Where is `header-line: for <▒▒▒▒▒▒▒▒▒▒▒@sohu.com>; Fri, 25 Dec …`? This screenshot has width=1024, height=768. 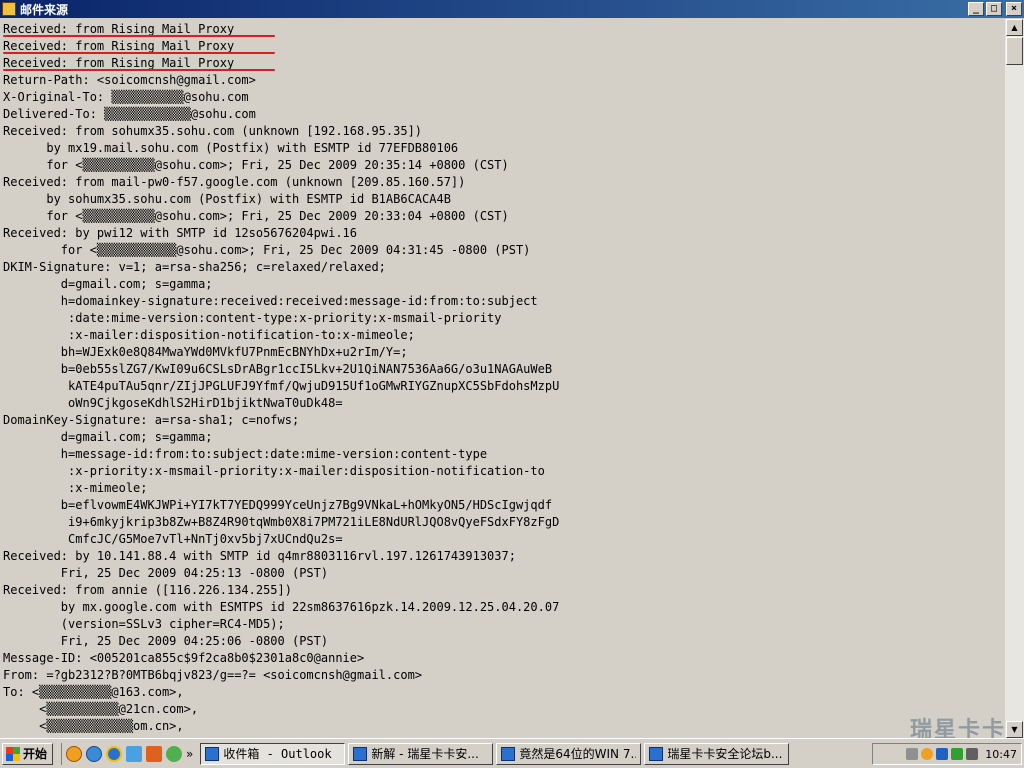 header-line: for <▒▒▒▒▒▒▒▒▒▒▒@sohu.com>; Fri, 25 Dec … is located at coordinates (267, 250).